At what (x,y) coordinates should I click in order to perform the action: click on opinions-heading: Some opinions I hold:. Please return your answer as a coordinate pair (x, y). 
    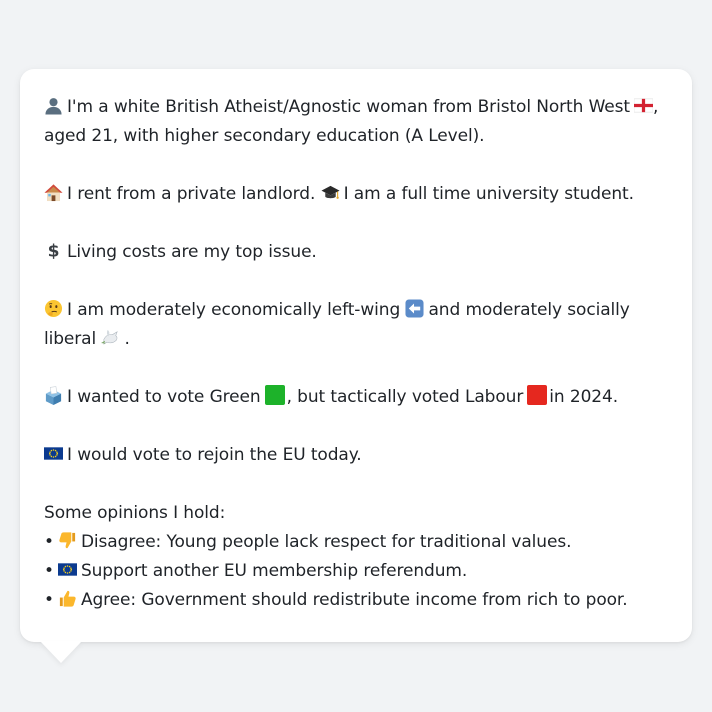
    Looking at the image, I should click on (135, 513).